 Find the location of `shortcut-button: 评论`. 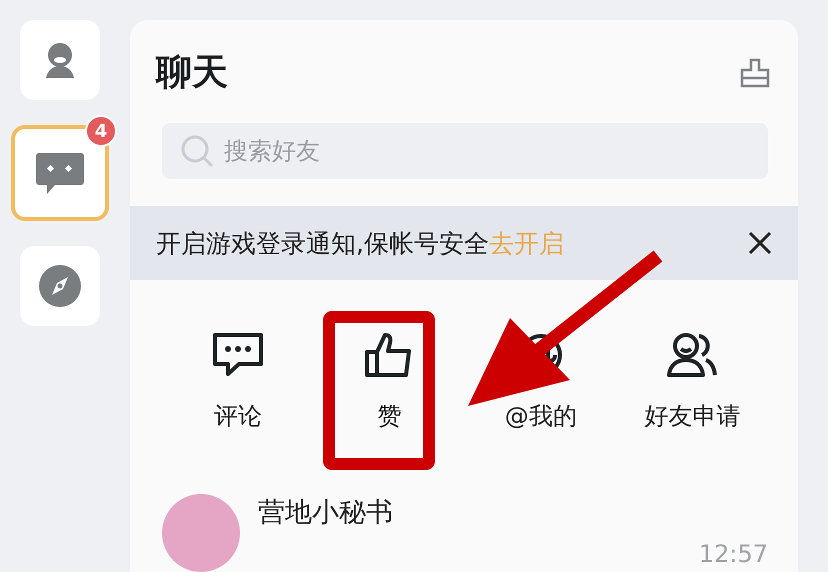

shortcut-button: 评论 is located at coordinates (238, 382).